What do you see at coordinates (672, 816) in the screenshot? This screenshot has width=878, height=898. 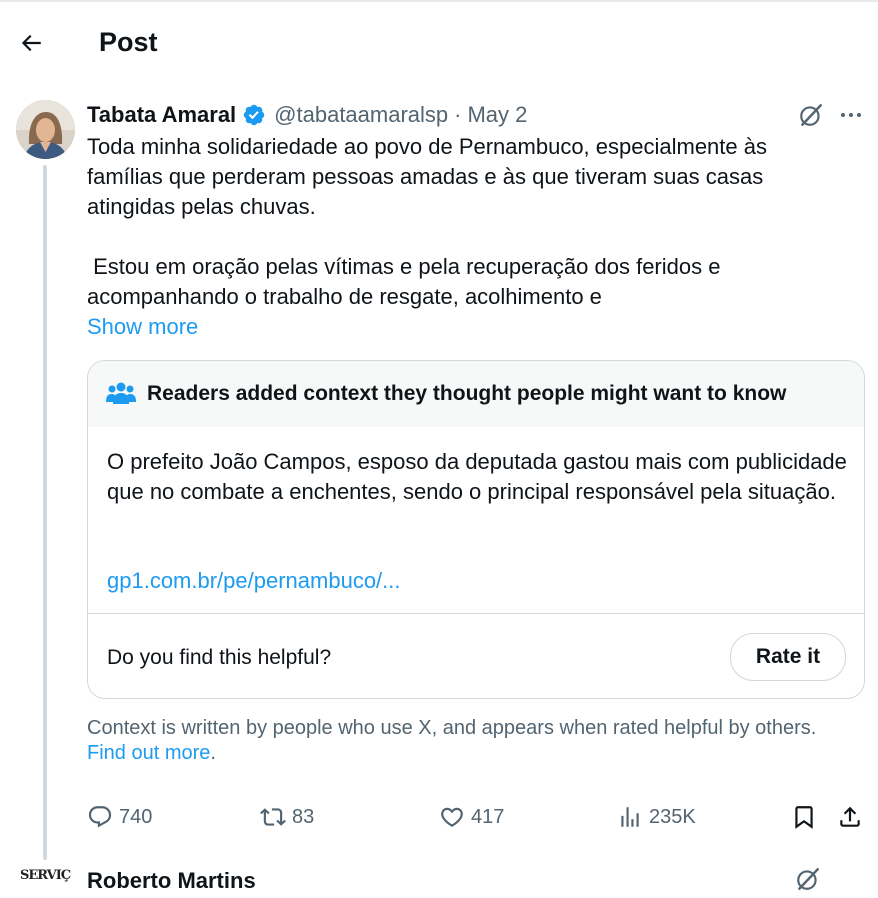 I see `view-count: 235K` at bounding box center [672, 816].